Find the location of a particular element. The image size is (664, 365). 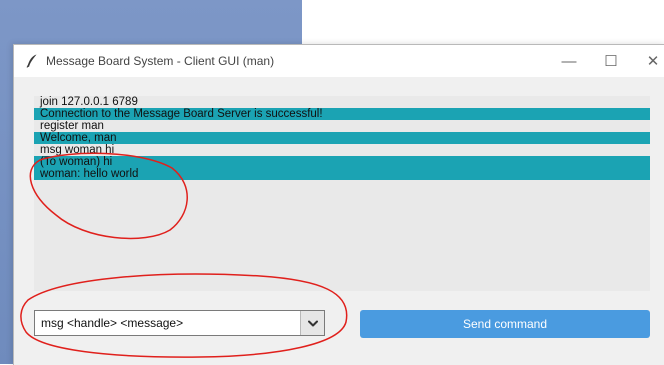

window-title: Message Board System - Client GUI (man) is located at coordinates (160, 61).